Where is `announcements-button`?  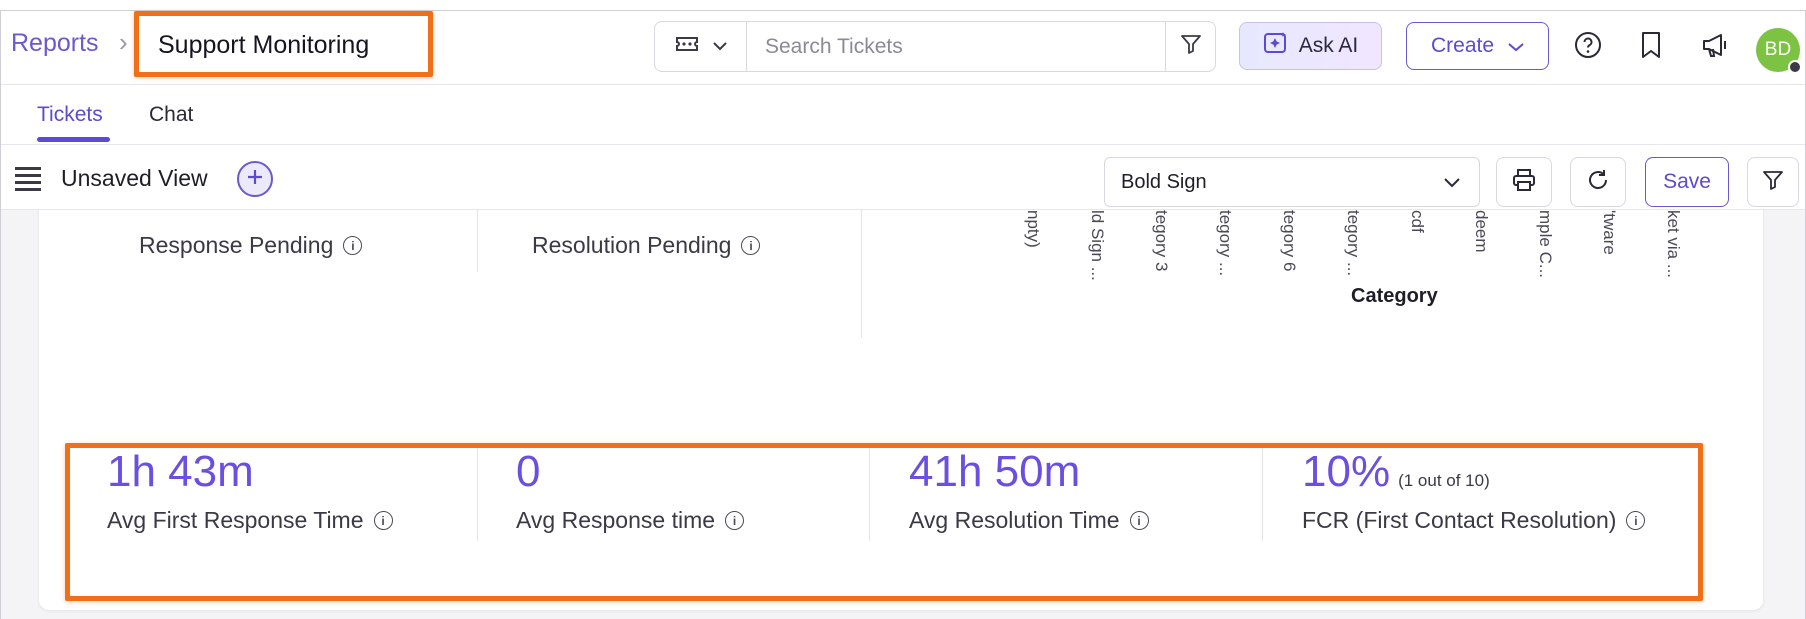
announcements-button is located at coordinates (1716, 47).